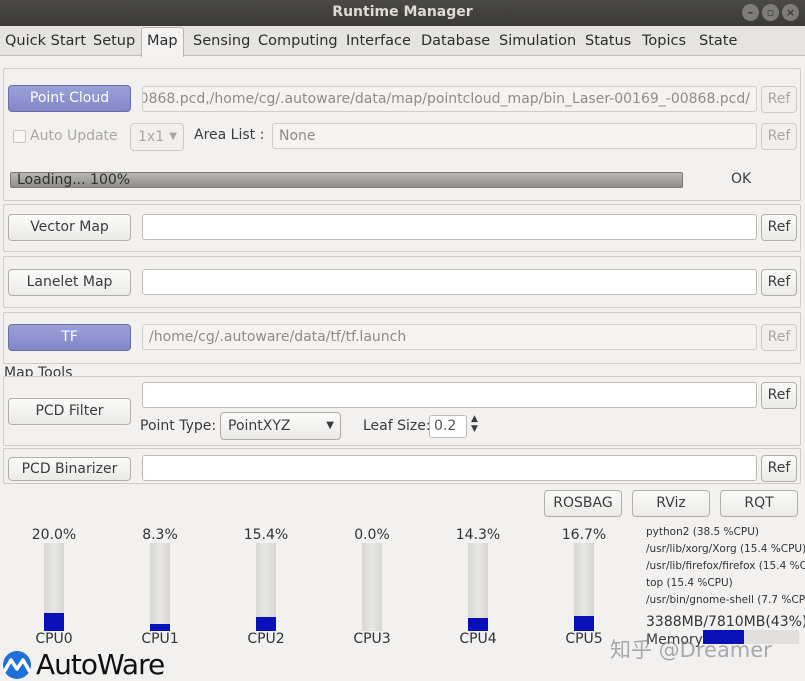 This screenshot has height=681, width=805. What do you see at coordinates (74, 136) in the screenshot?
I see `auto-update-label: Auto Update` at bounding box center [74, 136].